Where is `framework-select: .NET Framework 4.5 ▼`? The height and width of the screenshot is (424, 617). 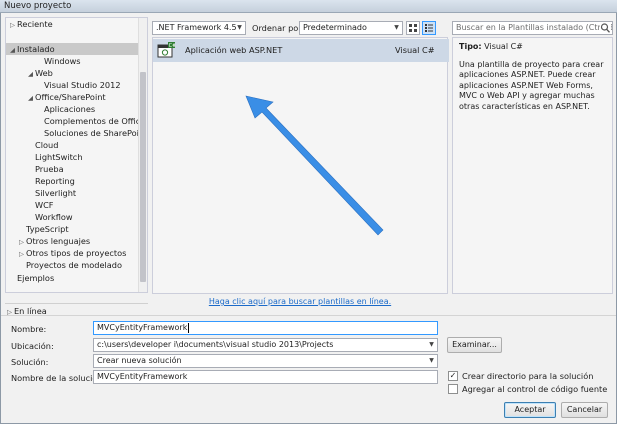 framework-select: .NET Framework 4.5 ▼ is located at coordinates (199, 28).